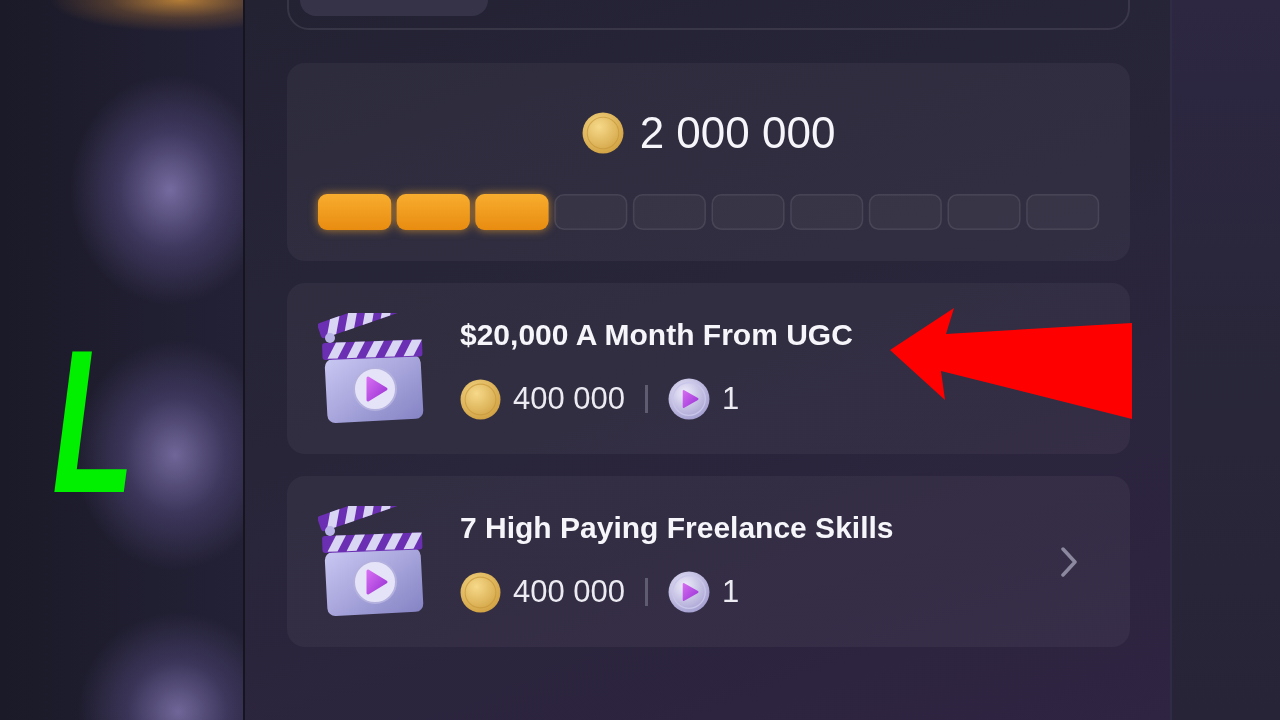 This screenshot has width=1280, height=720. What do you see at coordinates (737, 133) in the screenshot?
I see `goal-amount: 2 000 000` at bounding box center [737, 133].